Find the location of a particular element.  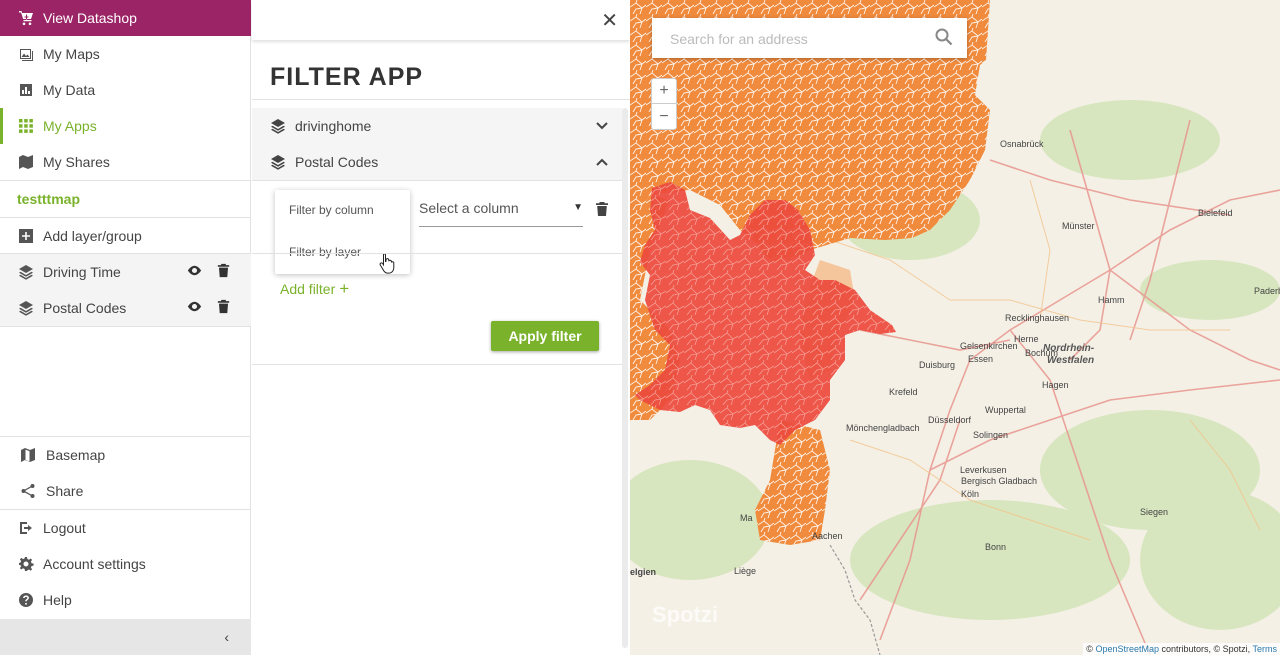

city-label: Essen is located at coordinates (981, 359).